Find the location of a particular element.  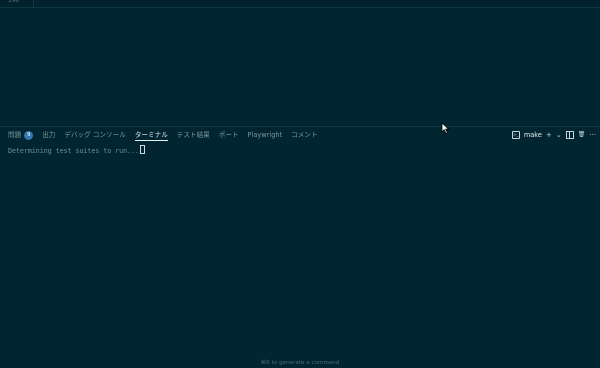

tab-problems-label: 問題 is located at coordinates (15, 135).